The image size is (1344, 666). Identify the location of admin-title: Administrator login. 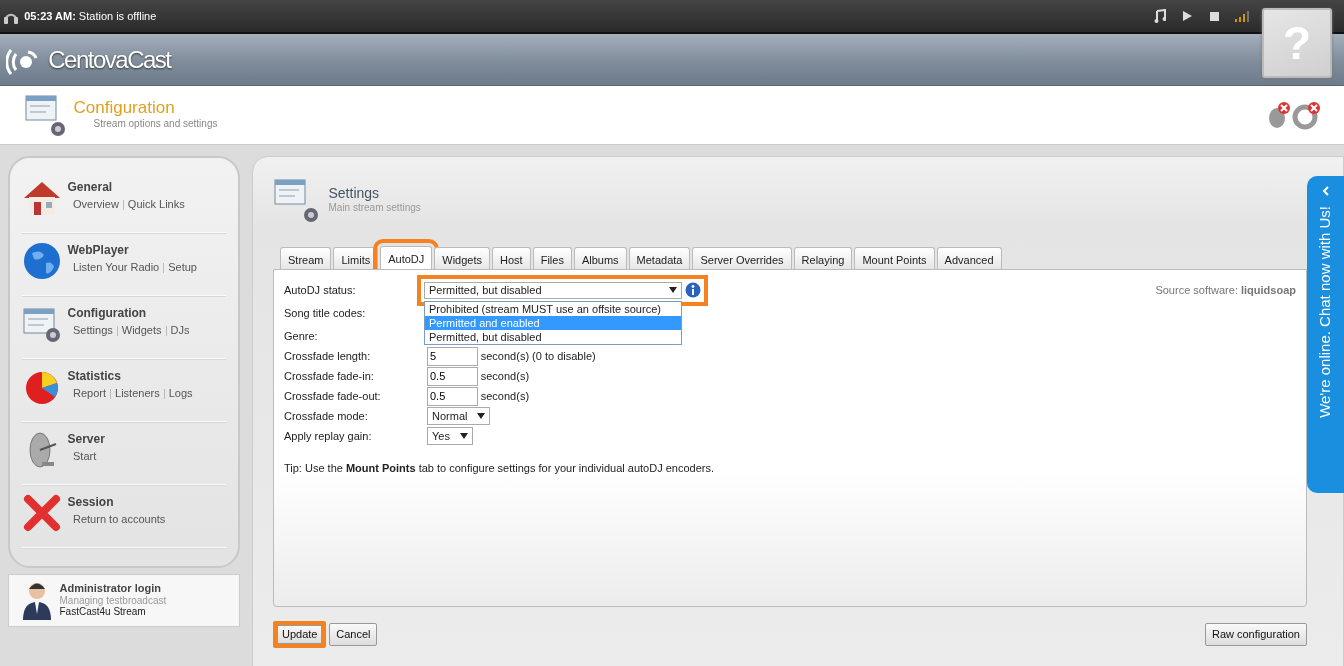
(110, 588).